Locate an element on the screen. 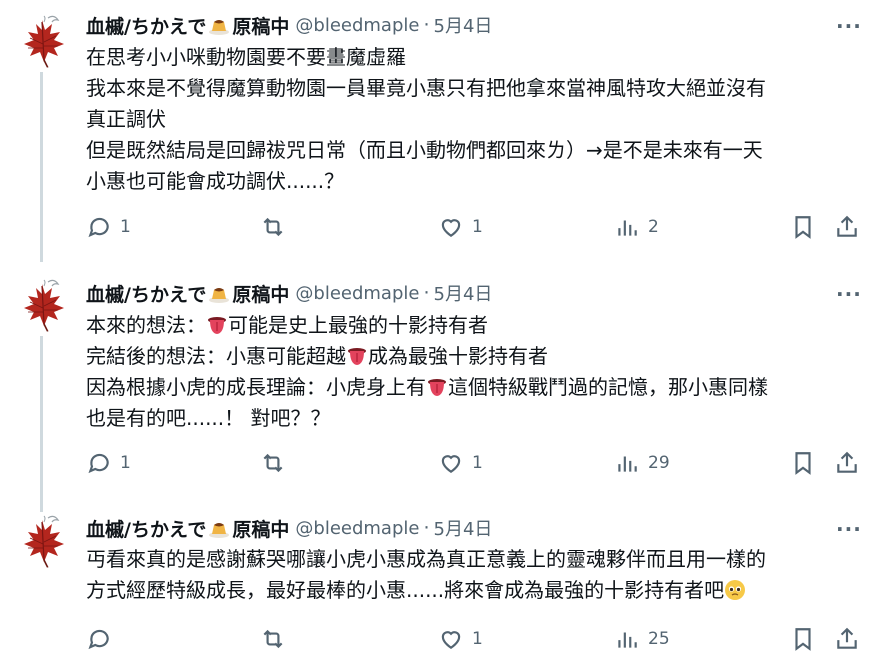 The height and width of the screenshot is (666, 876). tweet-line: 因為根據小虎的成長理論：小虎身上有 這個特級戰鬥過的記憶，那小惠同樣 is located at coordinates (473, 387).